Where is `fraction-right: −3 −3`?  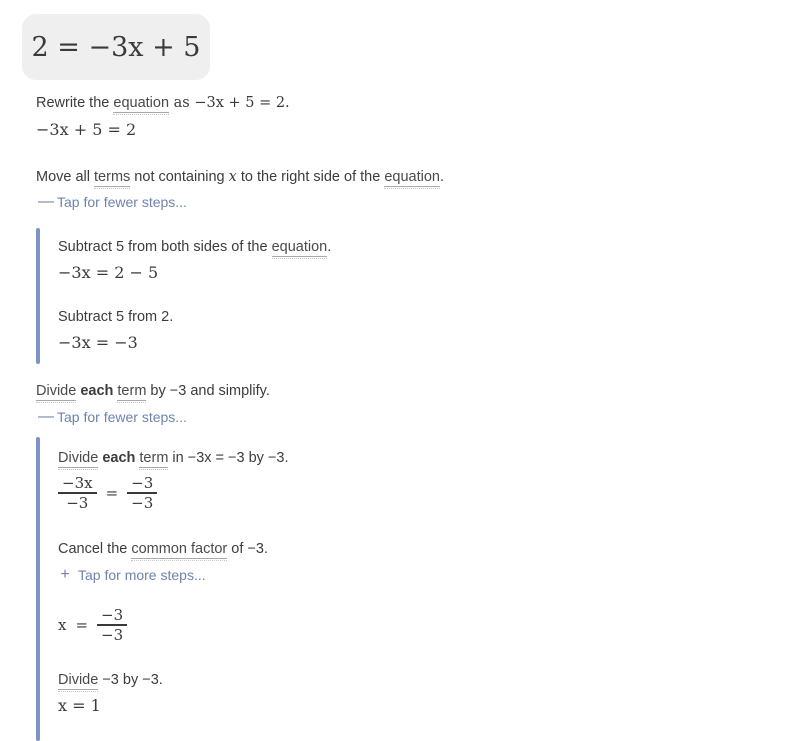
fraction-right: −3 −3 is located at coordinates (142, 493).